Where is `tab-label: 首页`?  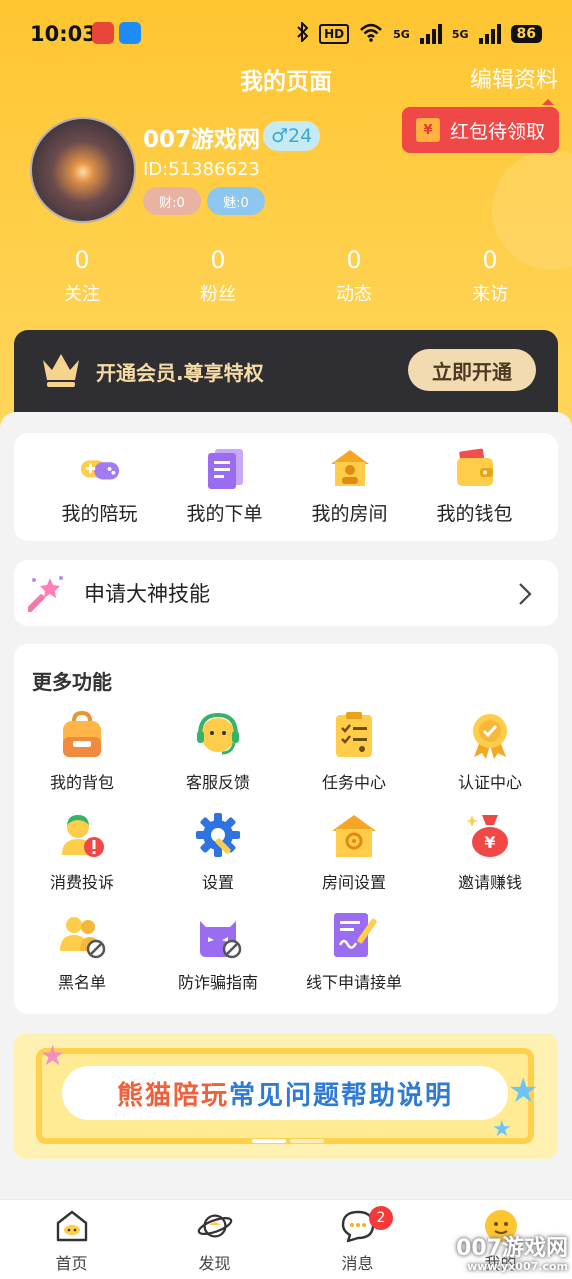 tab-label: 首页 is located at coordinates (71, 1263).